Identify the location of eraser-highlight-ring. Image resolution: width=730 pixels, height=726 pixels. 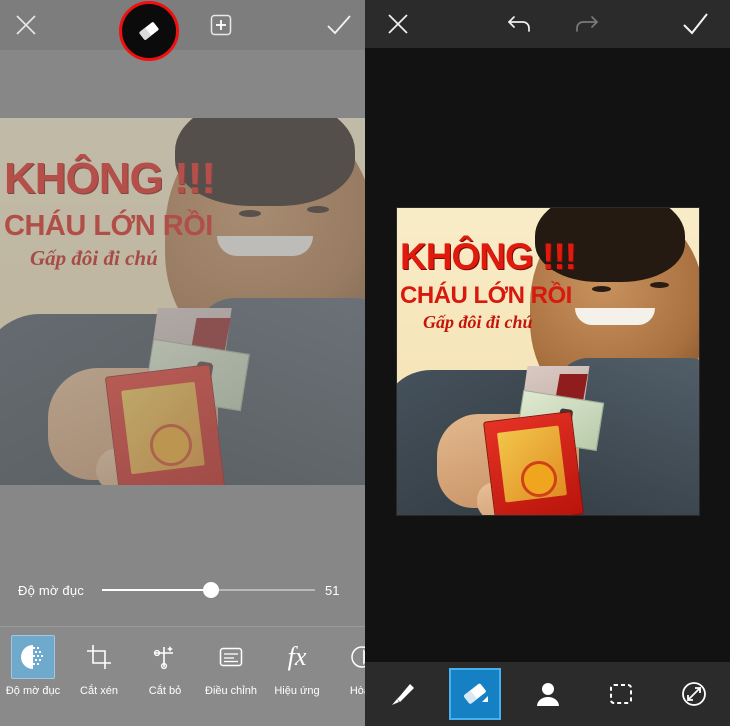
(149, 31).